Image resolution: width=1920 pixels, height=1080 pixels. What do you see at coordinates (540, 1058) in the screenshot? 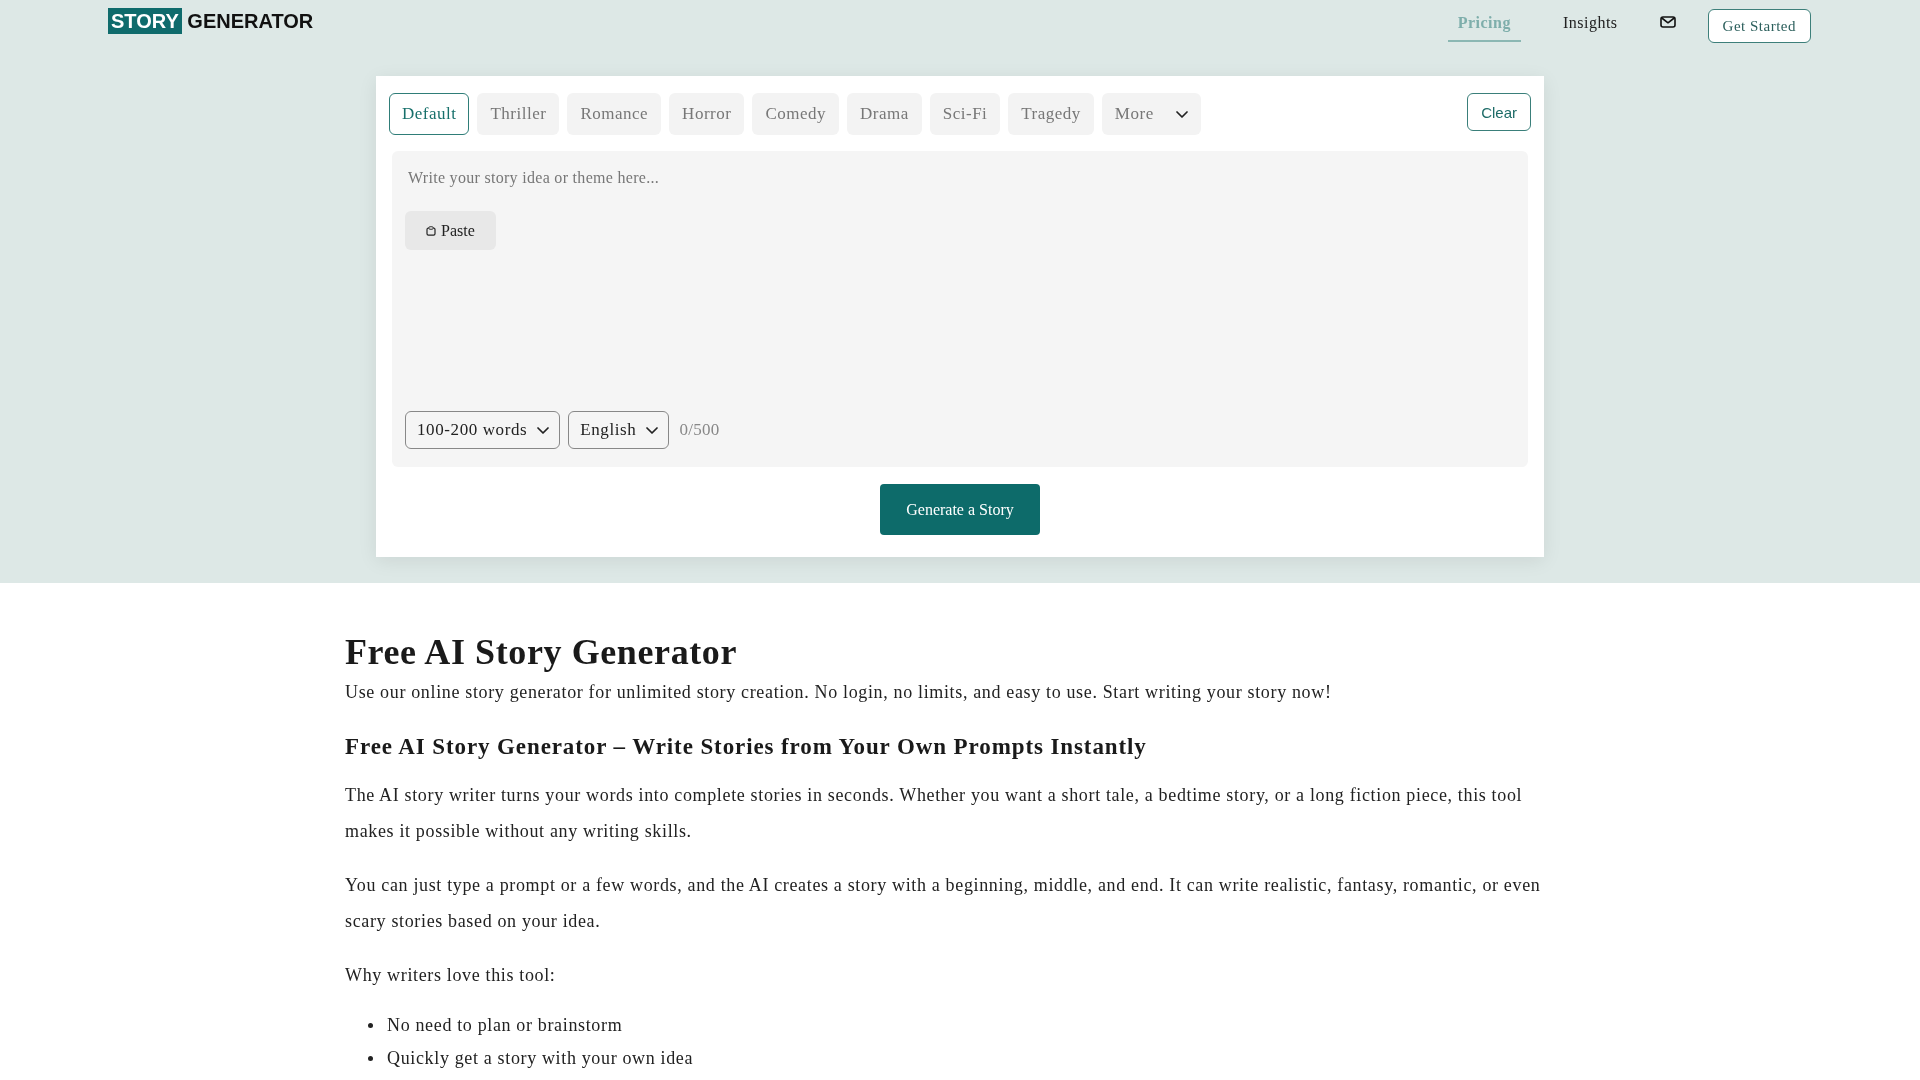
I see `list-item: Quickly get a story with your own idea` at bounding box center [540, 1058].